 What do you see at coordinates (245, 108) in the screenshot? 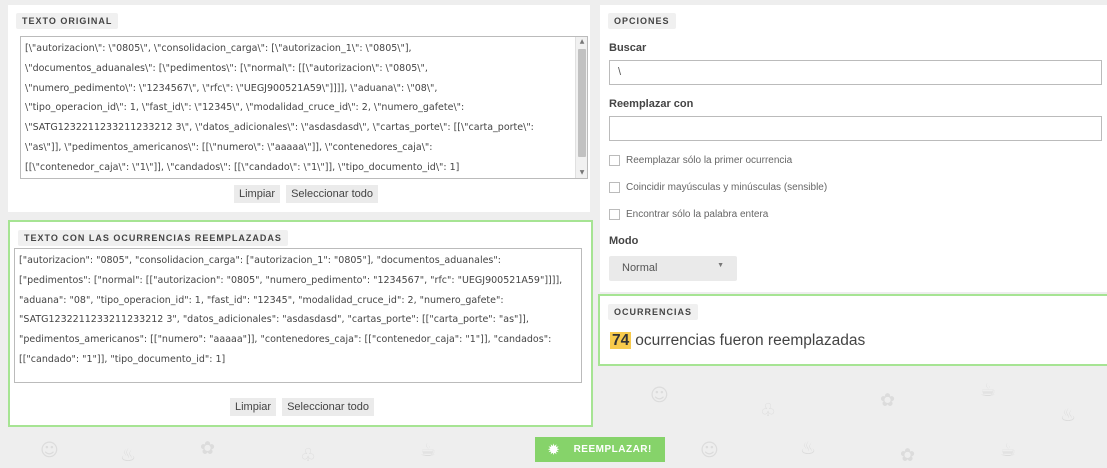
I see `text-line: \"tipo_operacion_id\": 1, \"fast_id\"` at bounding box center [245, 108].